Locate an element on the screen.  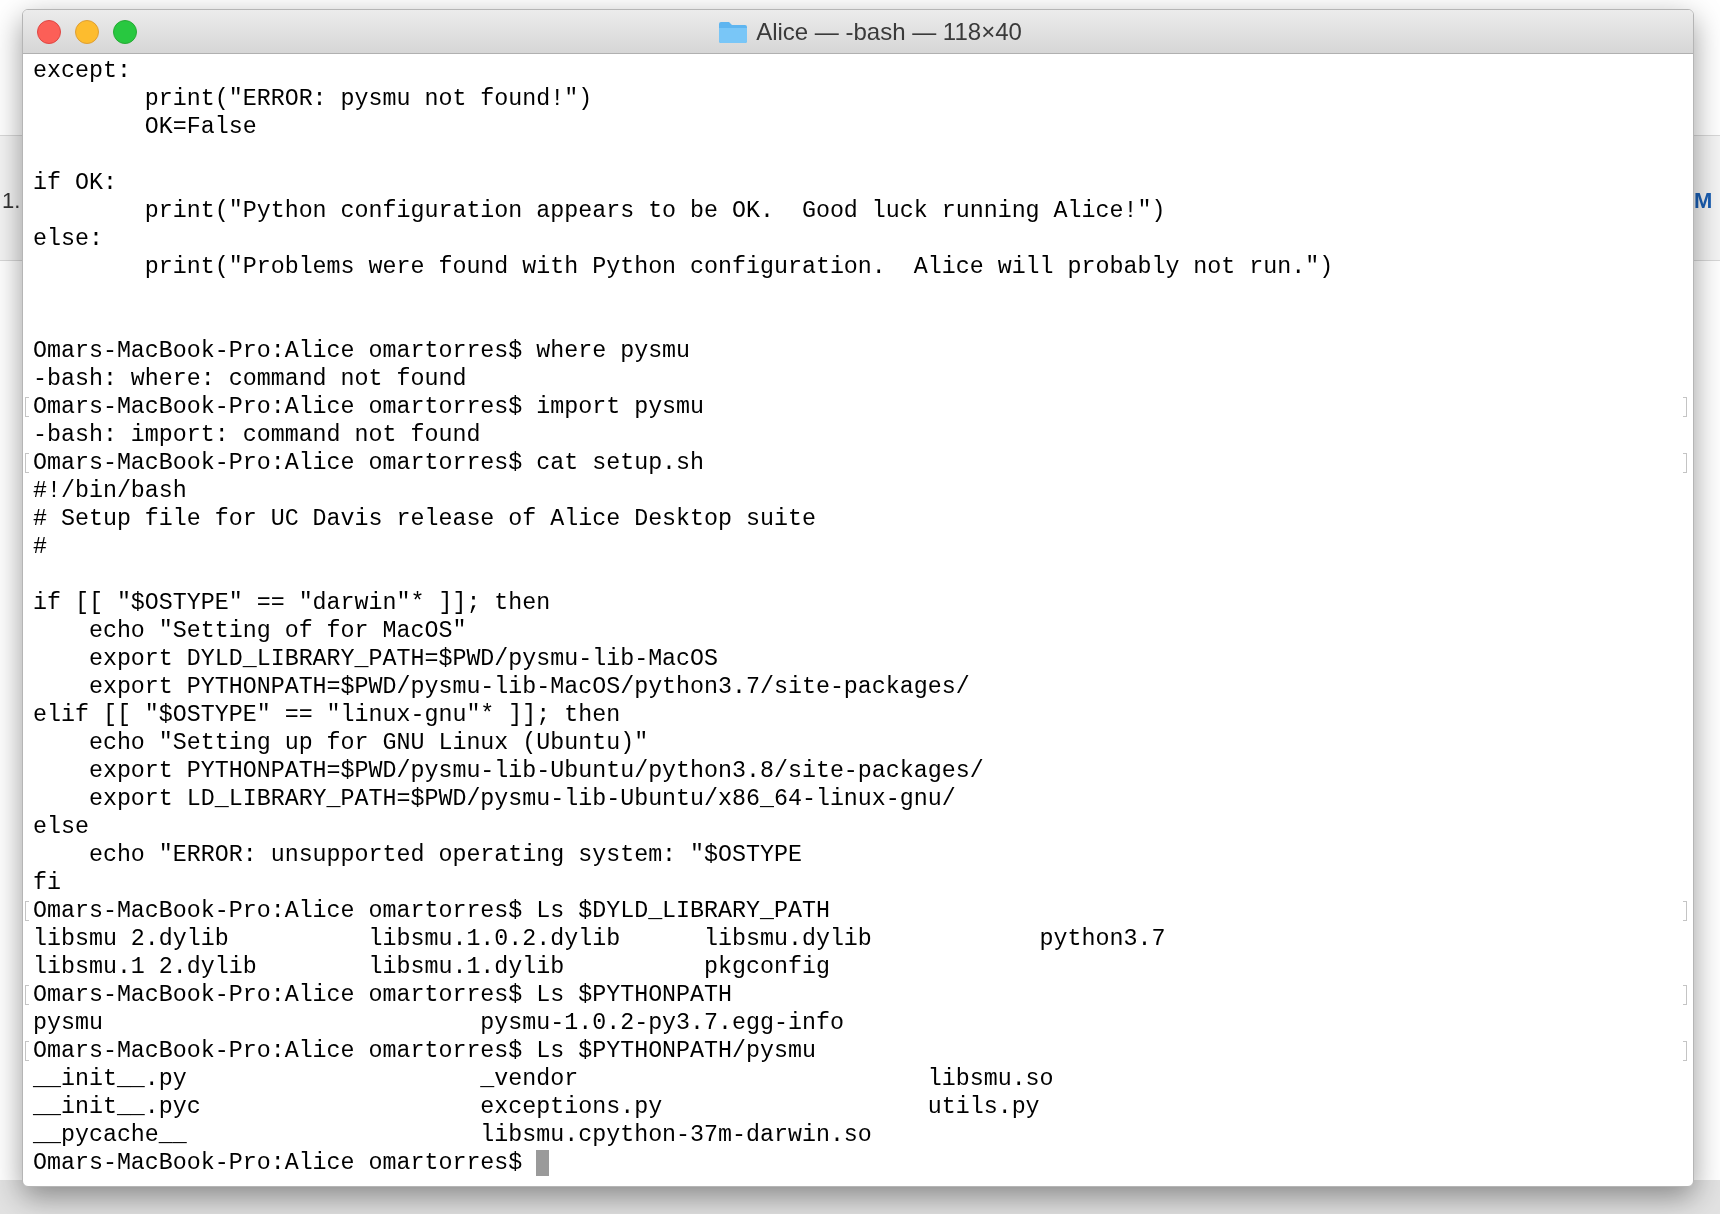
terminal-line: Omars-MacBook-Pro:Alice omartorres$ where pysmu is located at coordinates (362, 351).